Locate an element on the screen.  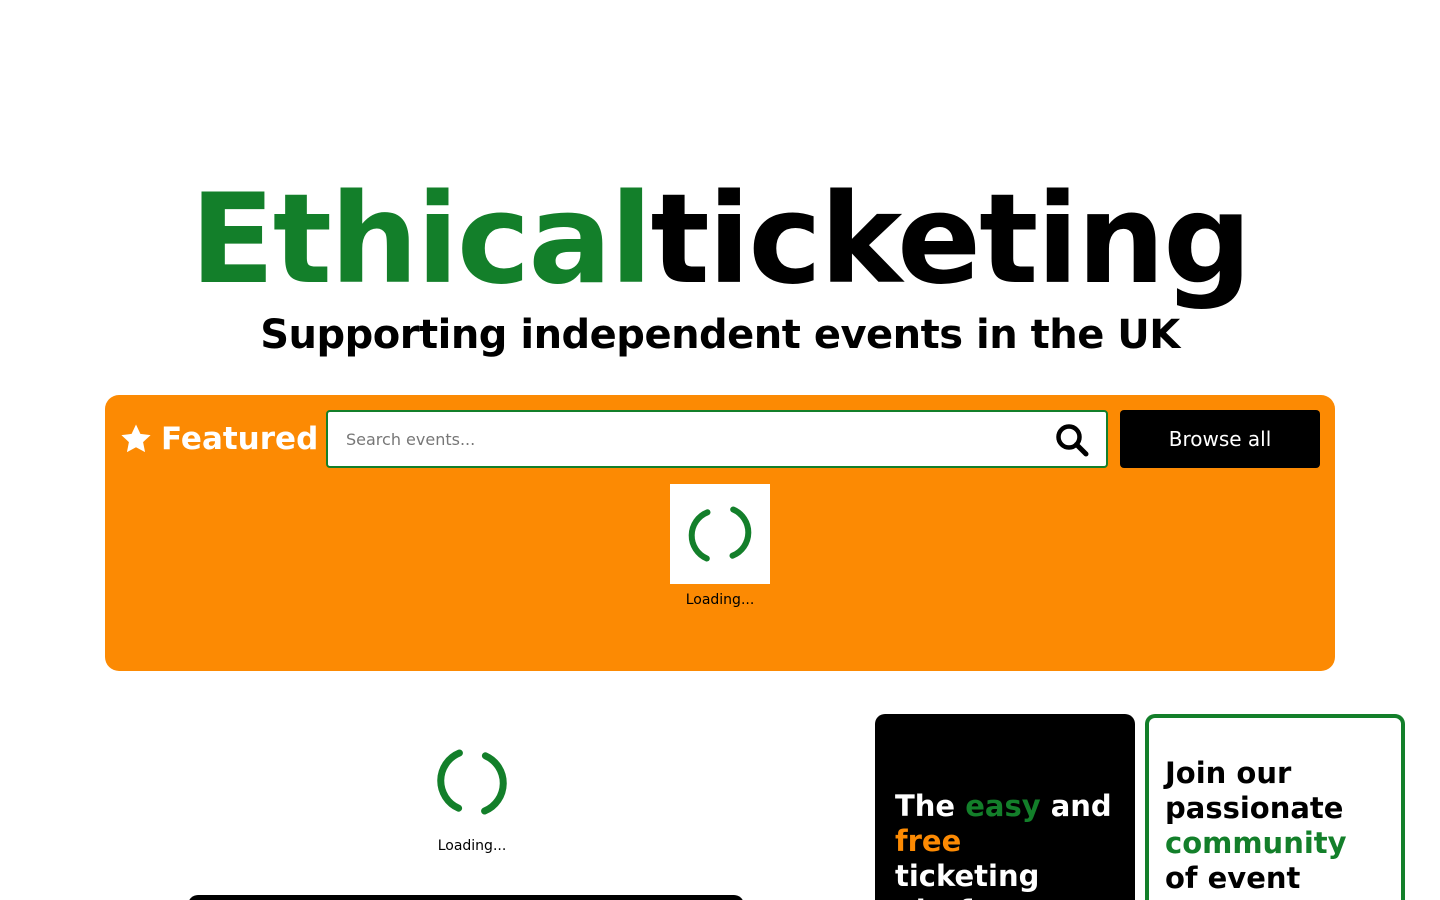
browse-all-button: Browse all is located at coordinates (1220, 439).